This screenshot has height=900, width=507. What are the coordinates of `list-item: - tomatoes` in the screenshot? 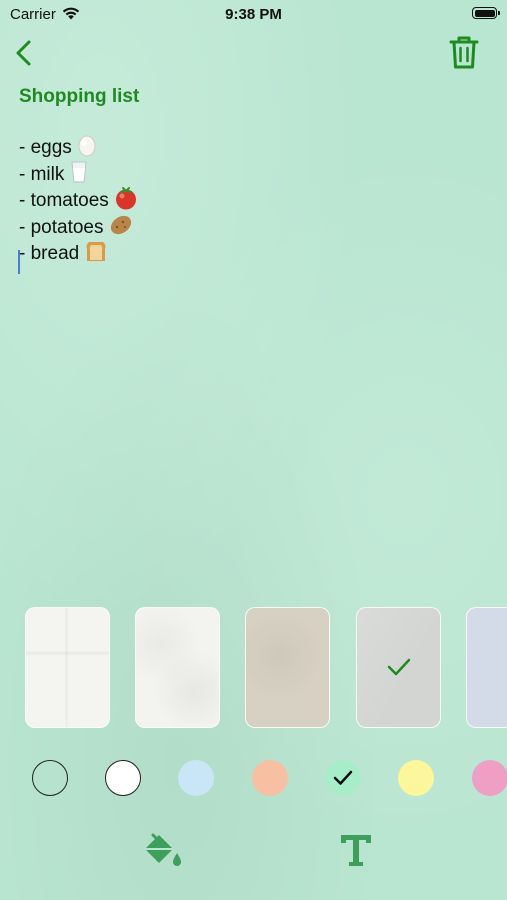 It's located at (79, 199).